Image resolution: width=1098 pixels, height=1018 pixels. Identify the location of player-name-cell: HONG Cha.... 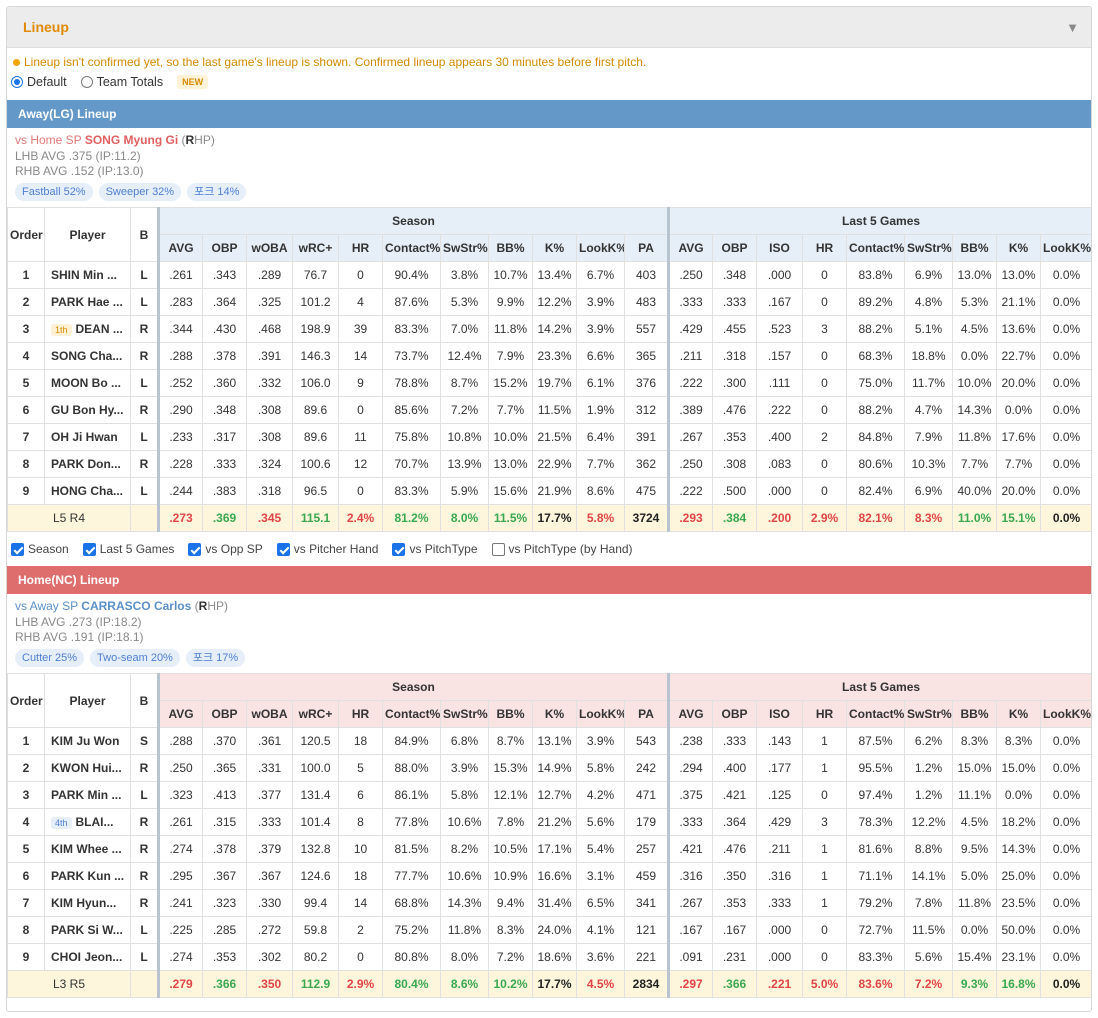
(87, 491).